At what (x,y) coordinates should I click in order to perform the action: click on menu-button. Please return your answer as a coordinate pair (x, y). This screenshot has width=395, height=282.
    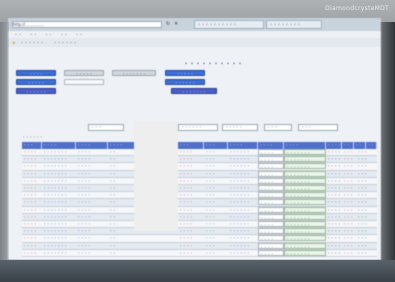
    Looking at the image, I should click on (84, 82).